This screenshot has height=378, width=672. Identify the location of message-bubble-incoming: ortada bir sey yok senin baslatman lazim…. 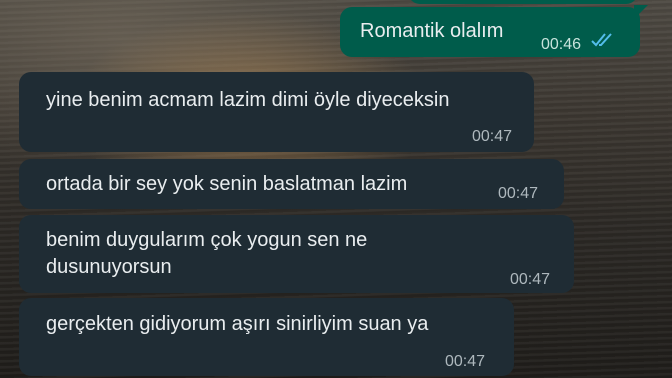
(291, 184).